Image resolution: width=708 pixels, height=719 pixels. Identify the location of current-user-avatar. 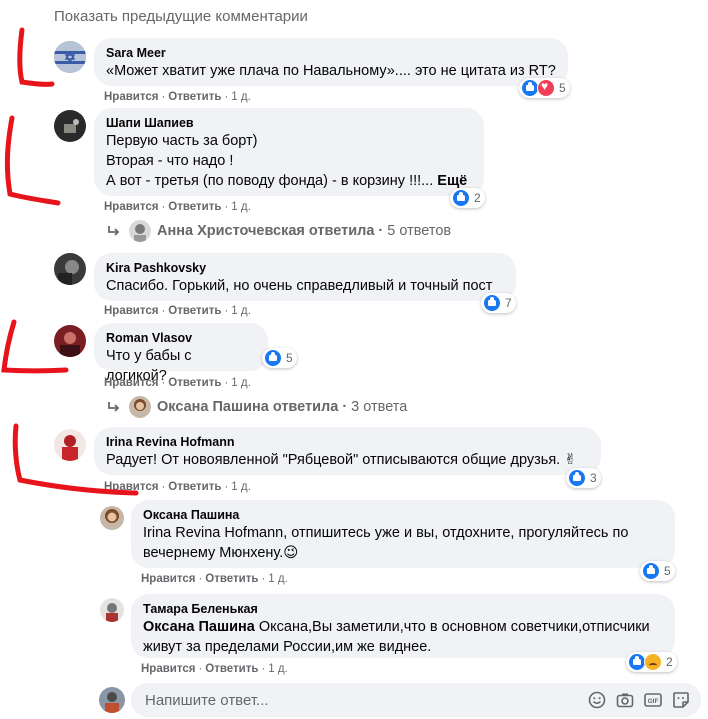
(112, 700).